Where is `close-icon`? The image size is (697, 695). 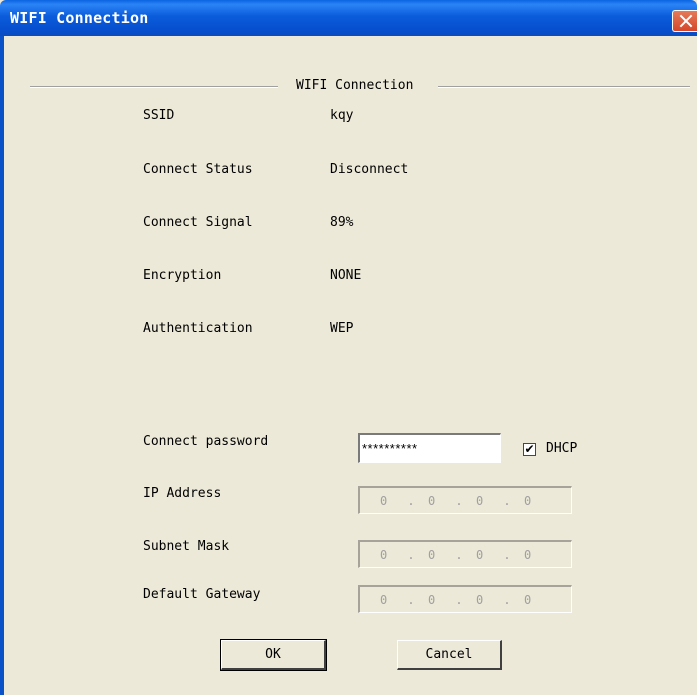
close-icon is located at coordinates (684, 21).